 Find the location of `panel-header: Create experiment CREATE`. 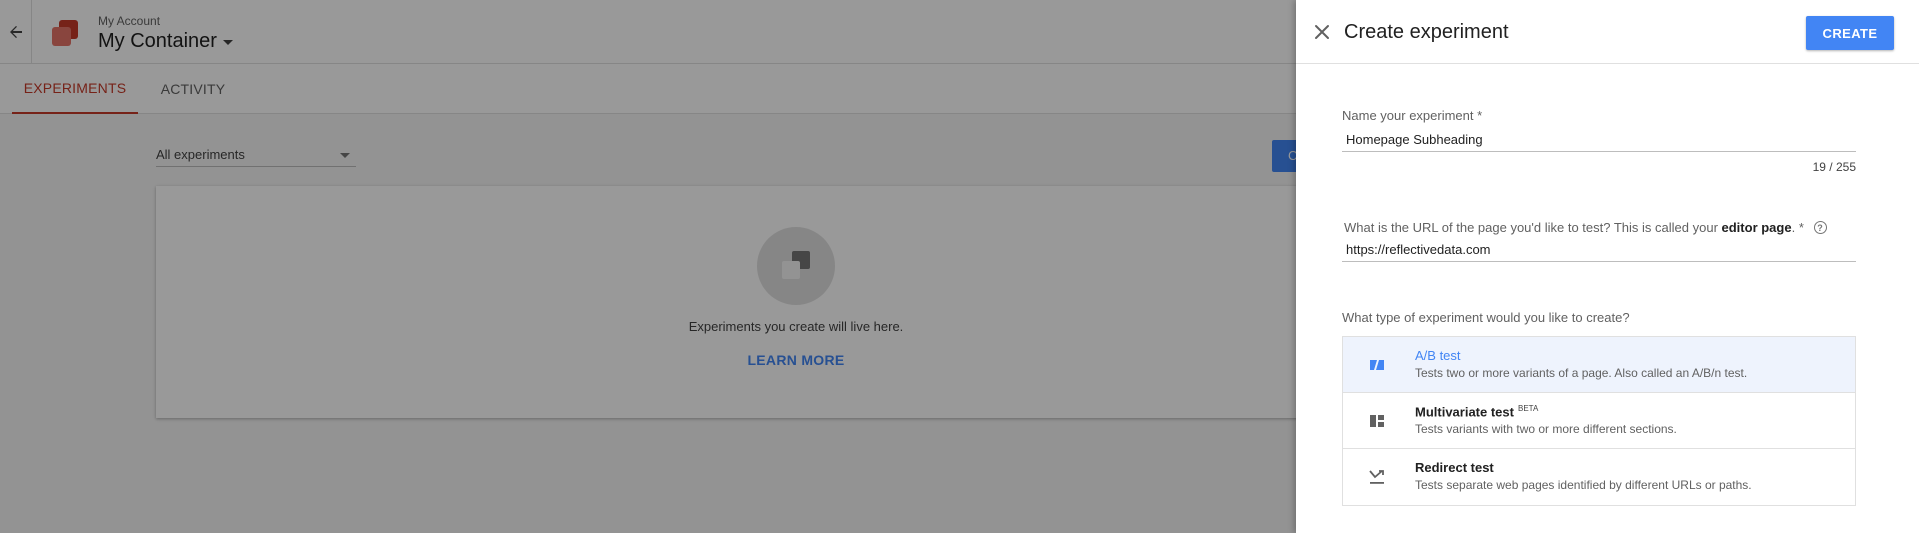

panel-header: Create experiment CREATE is located at coordinates (1607, 32).